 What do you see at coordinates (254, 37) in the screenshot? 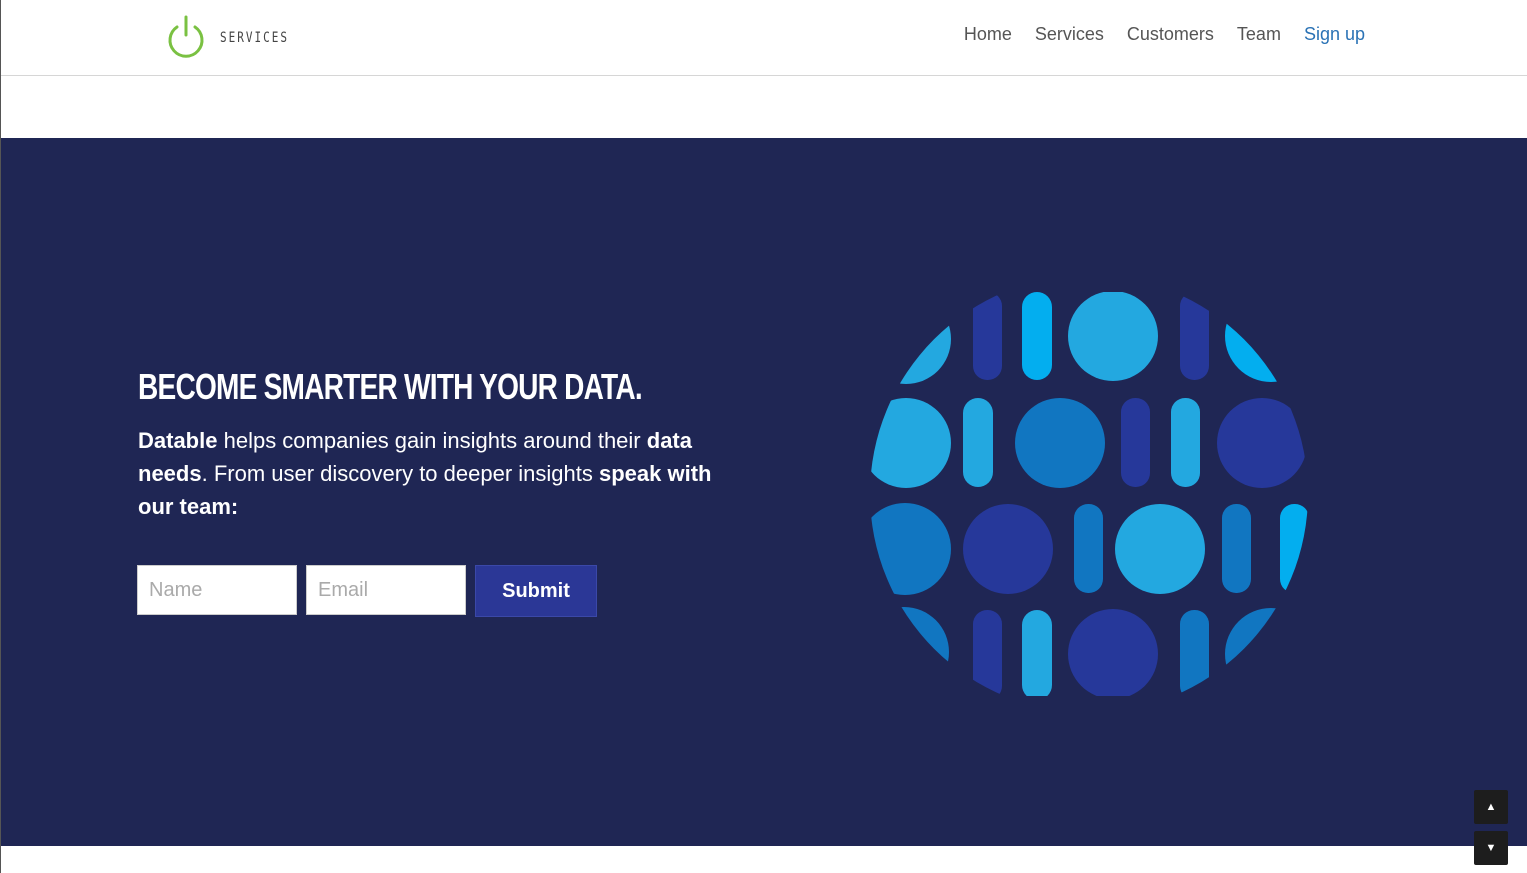
I see `logo-text: SERVICES` at bounding box center [254, 37].